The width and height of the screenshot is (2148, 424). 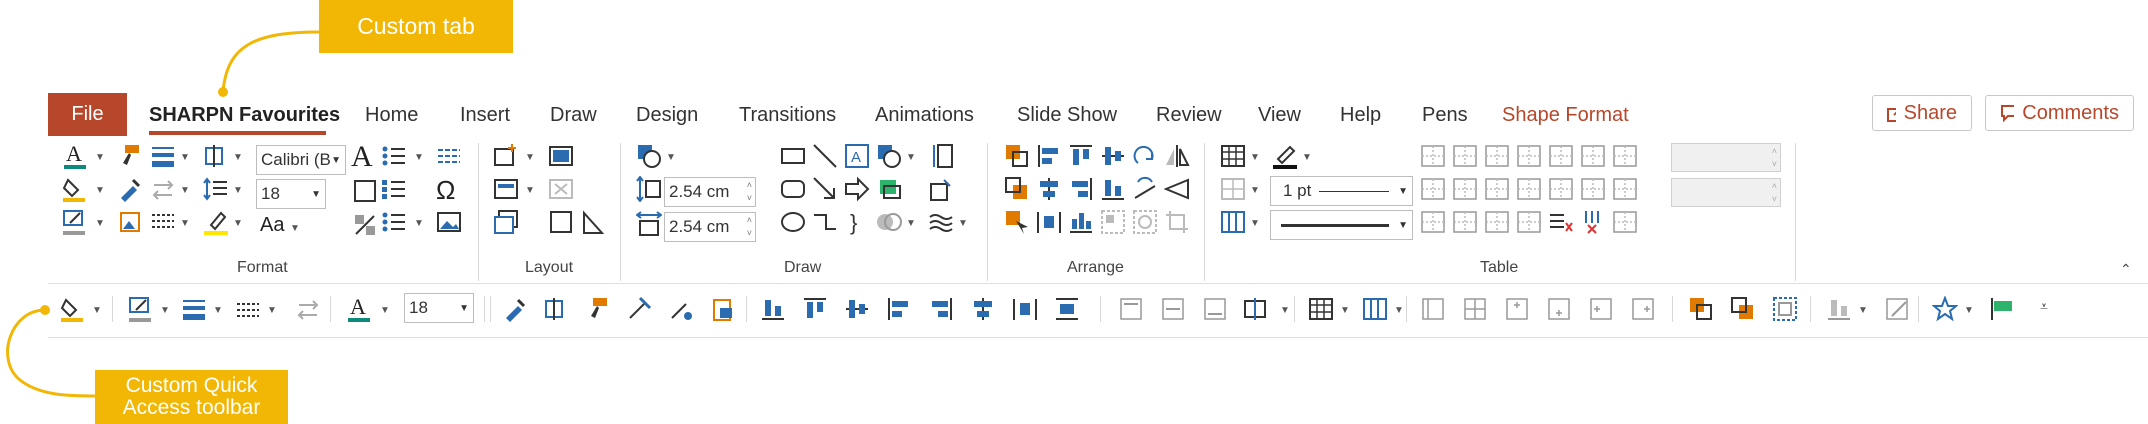 What do you see at coordinates (1215, 309) in the screenshot?
I see `qat-text-align-bottom-icon` at bounding box center [1215, 309].